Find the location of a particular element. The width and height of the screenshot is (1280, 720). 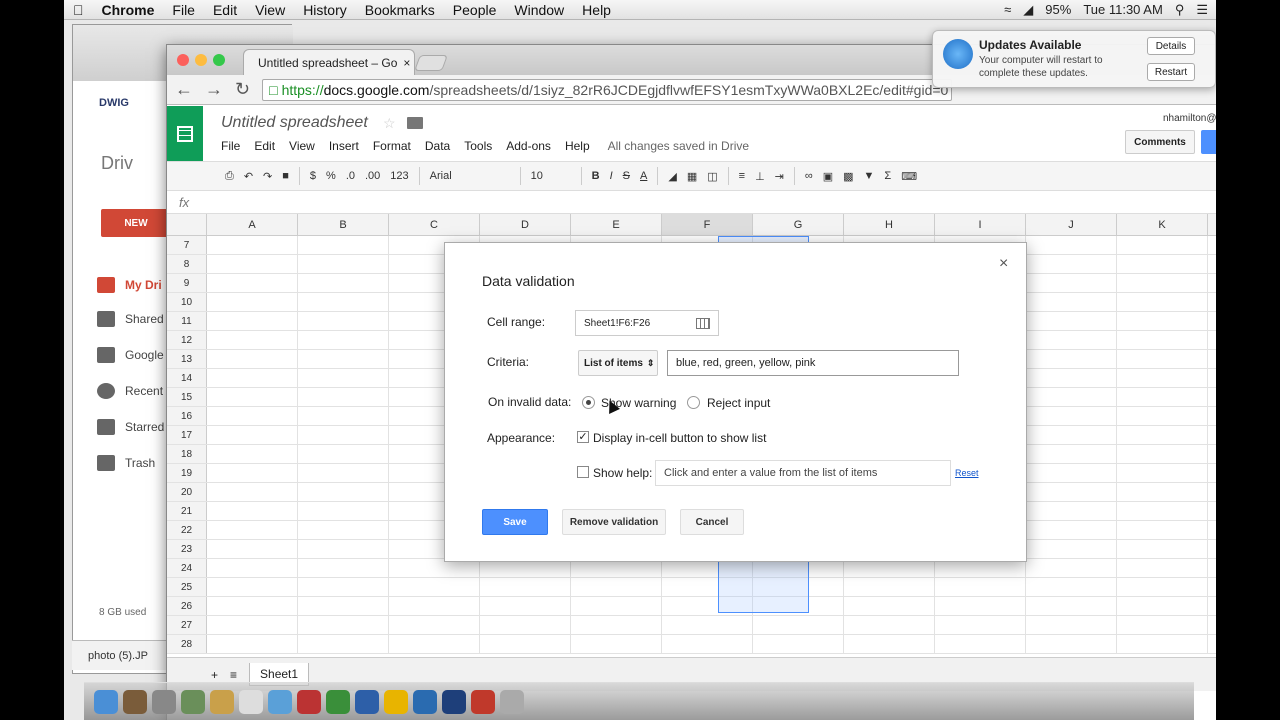

cancel-button: Cancel is located at coordinates (712, 522).